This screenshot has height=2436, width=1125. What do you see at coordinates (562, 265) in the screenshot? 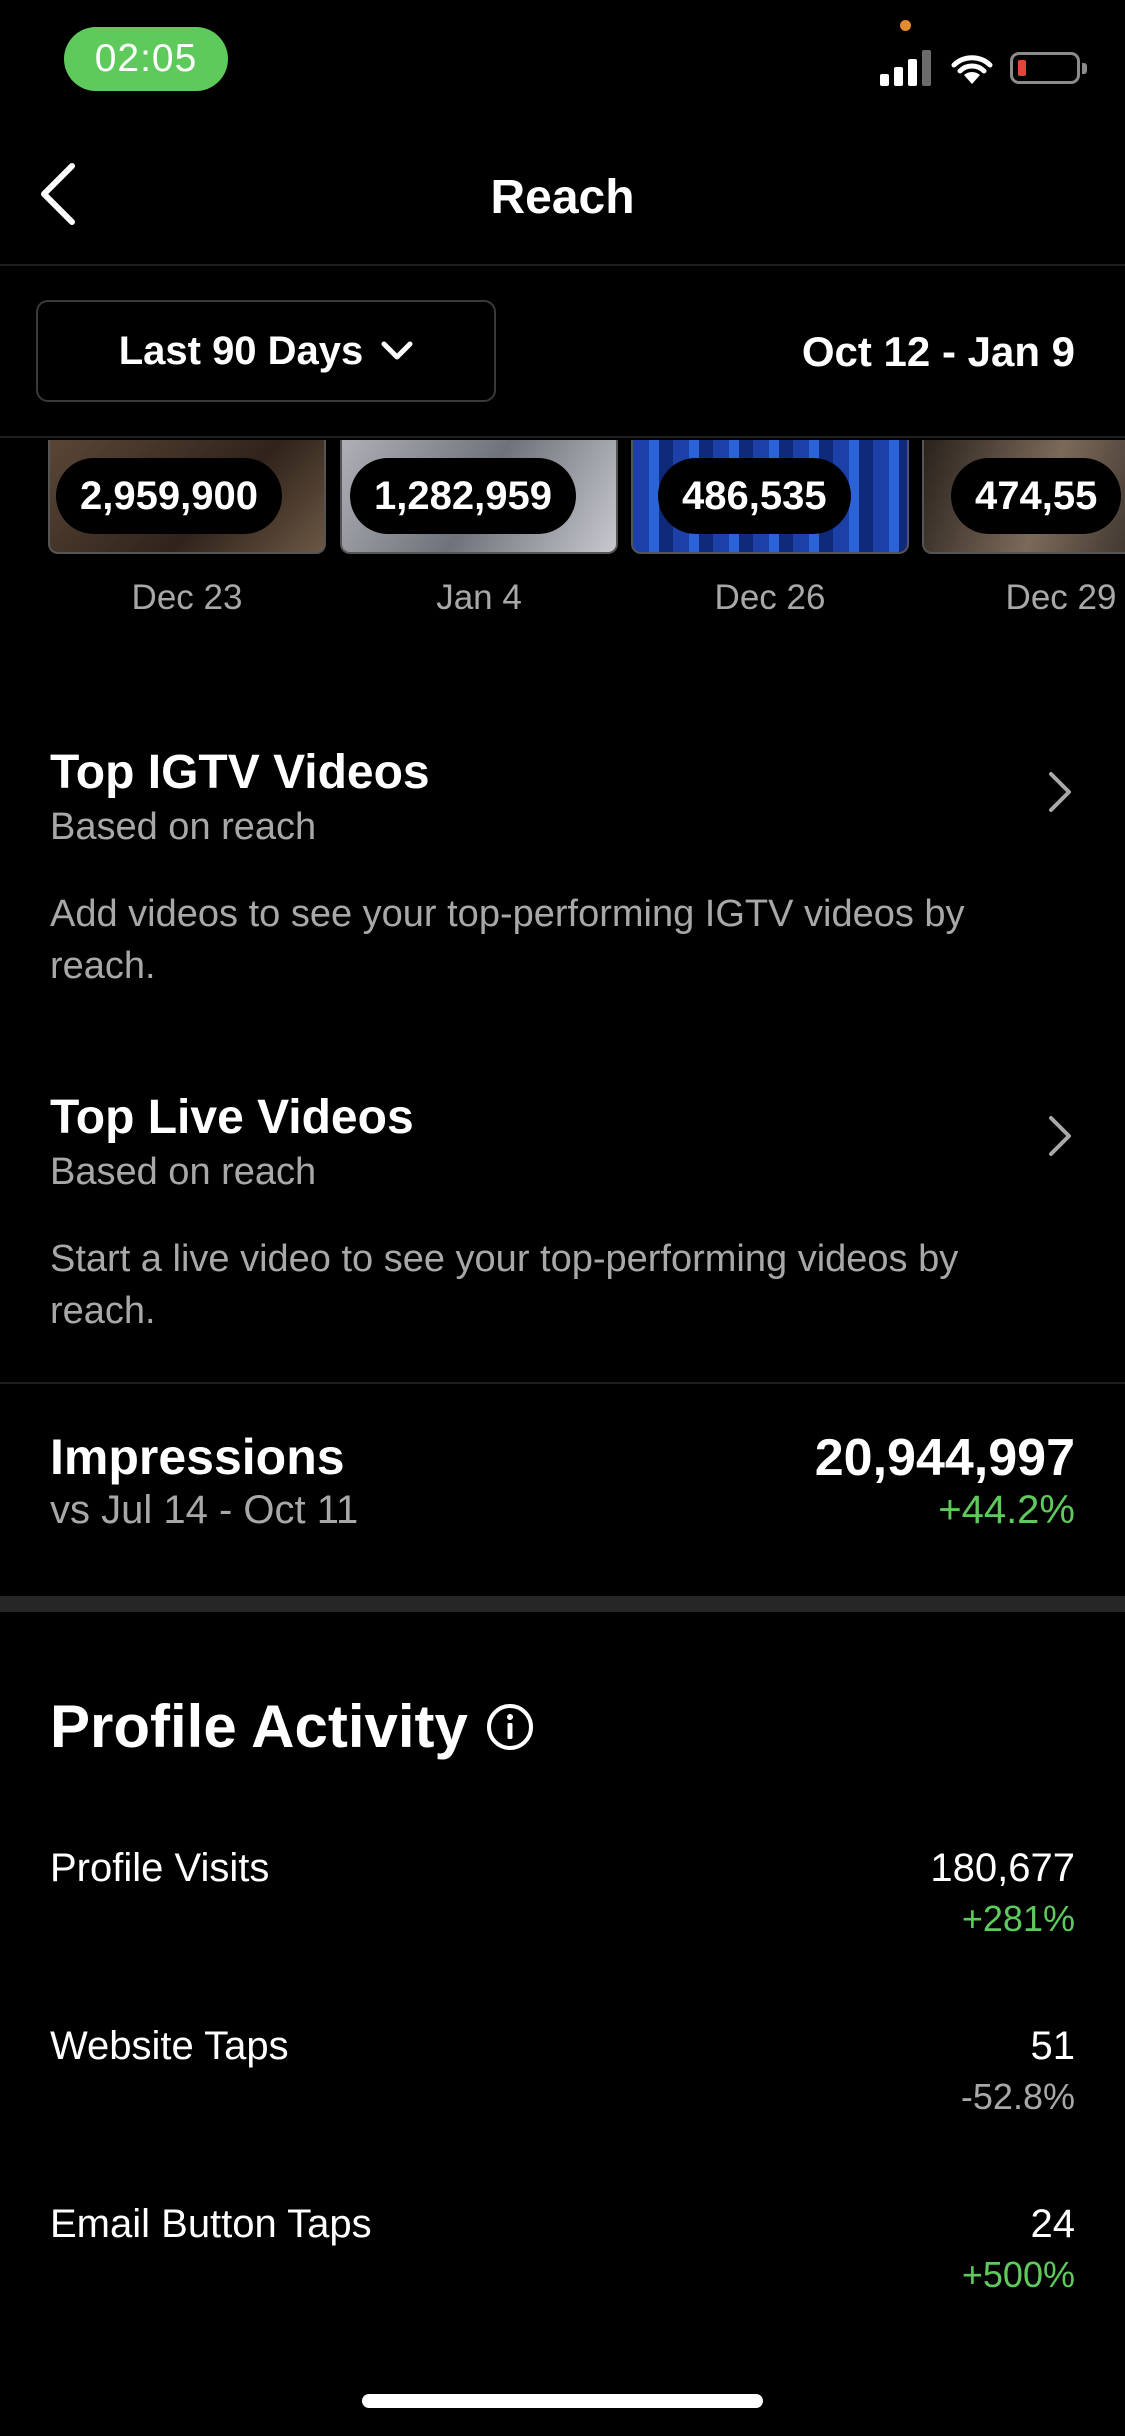
I see `header-divider` at bounding box center [562, 265].